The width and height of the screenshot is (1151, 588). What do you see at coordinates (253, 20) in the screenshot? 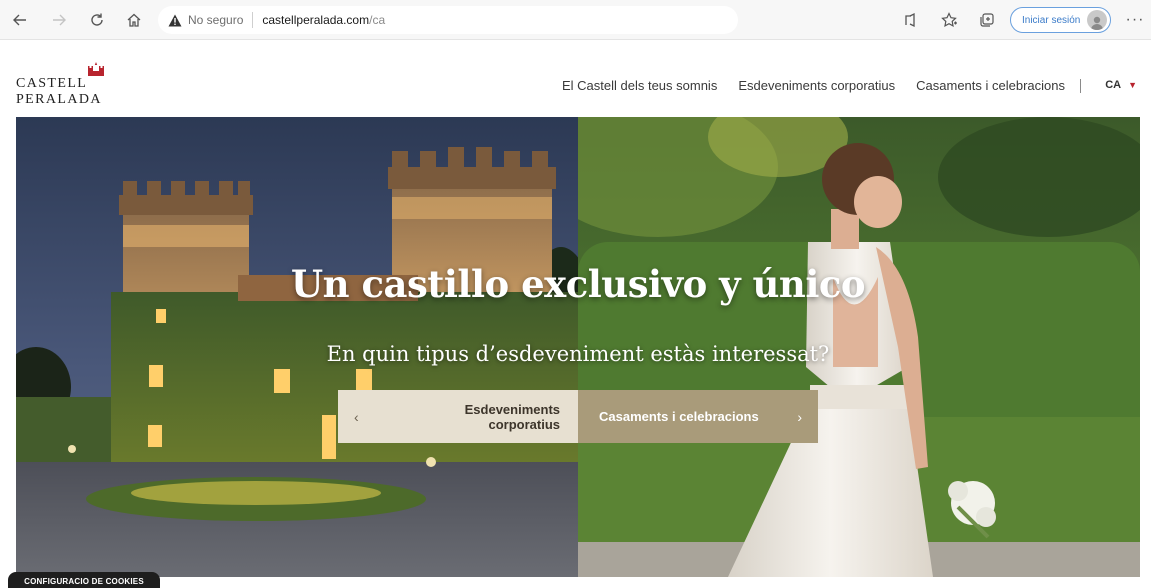
I see `address-divider` at bounding box center [253, 20].